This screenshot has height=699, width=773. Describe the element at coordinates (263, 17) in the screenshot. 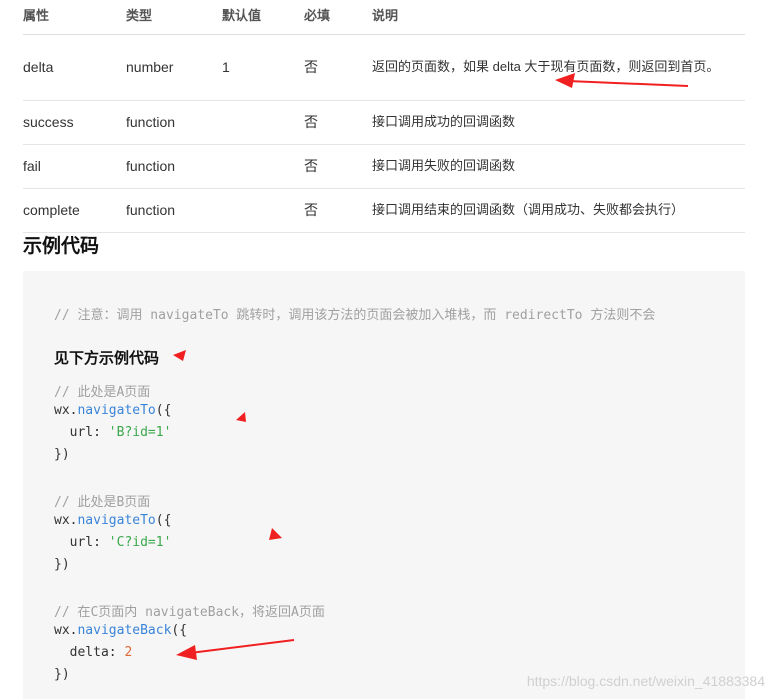

I see `header-default: 默认值` at that location.